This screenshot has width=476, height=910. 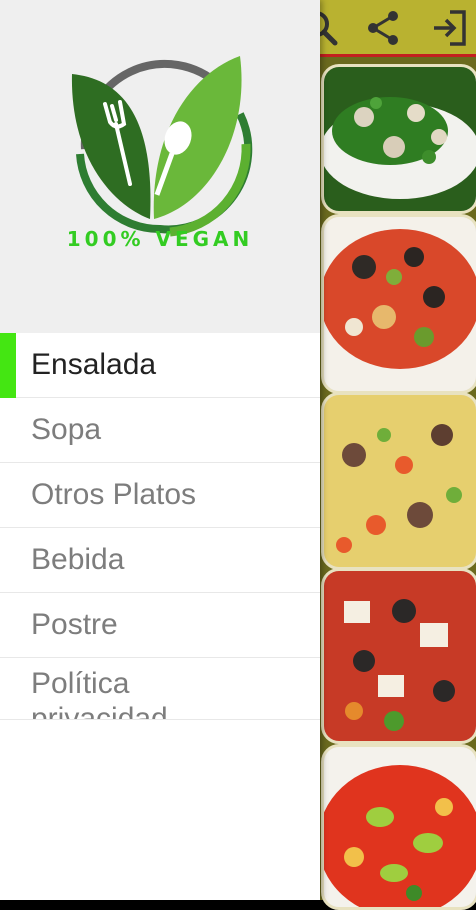 I want to click on menu-item-label: Sopa, so click(x=66, y=429).